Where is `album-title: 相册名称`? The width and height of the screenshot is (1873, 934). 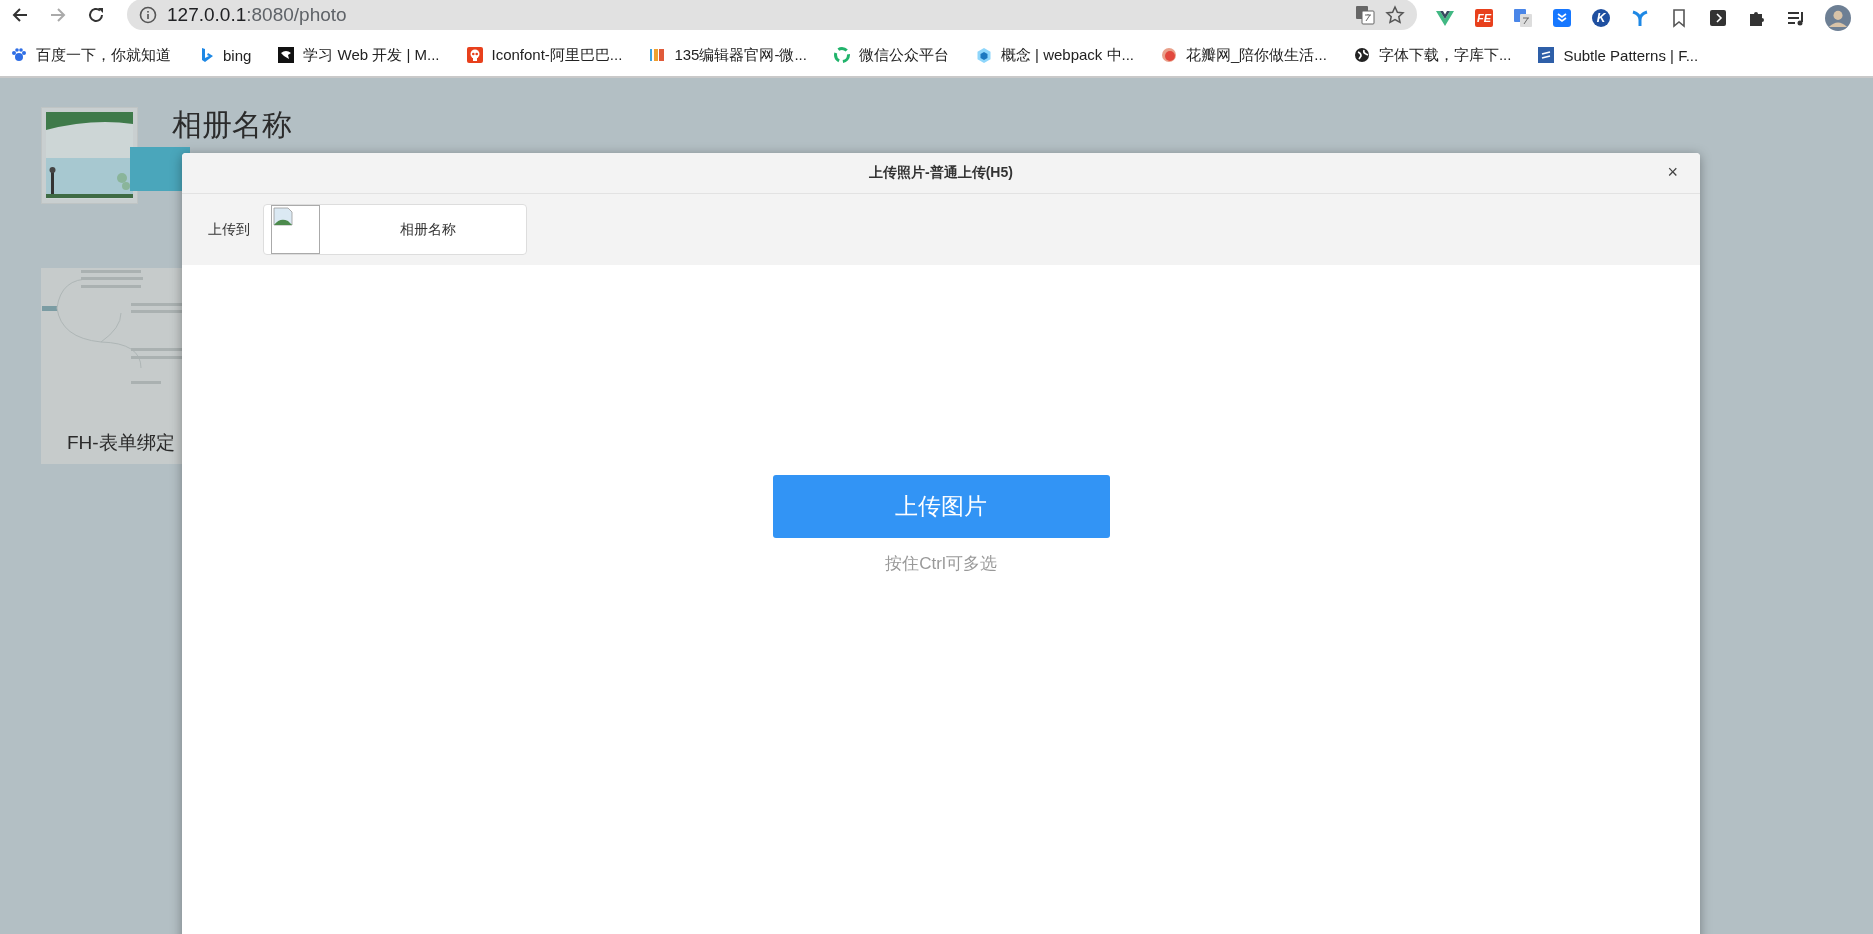 album-title: 相册名称 is located at coordinates (232, 125).